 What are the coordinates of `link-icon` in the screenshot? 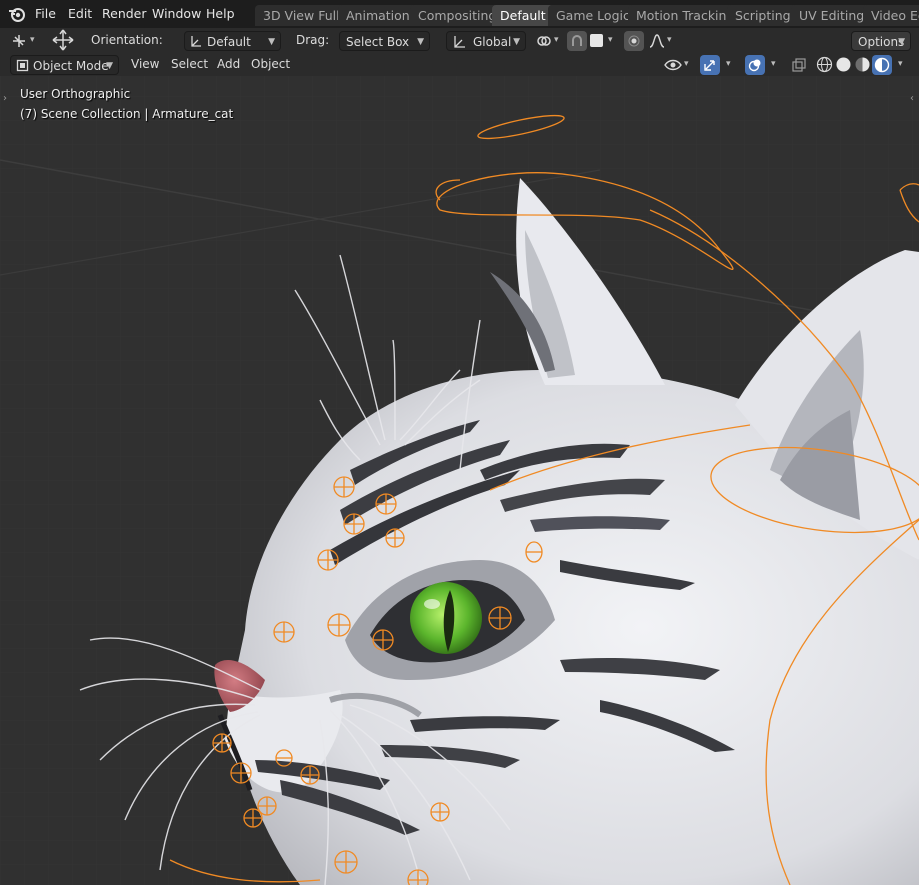 It's located at (544, 41).